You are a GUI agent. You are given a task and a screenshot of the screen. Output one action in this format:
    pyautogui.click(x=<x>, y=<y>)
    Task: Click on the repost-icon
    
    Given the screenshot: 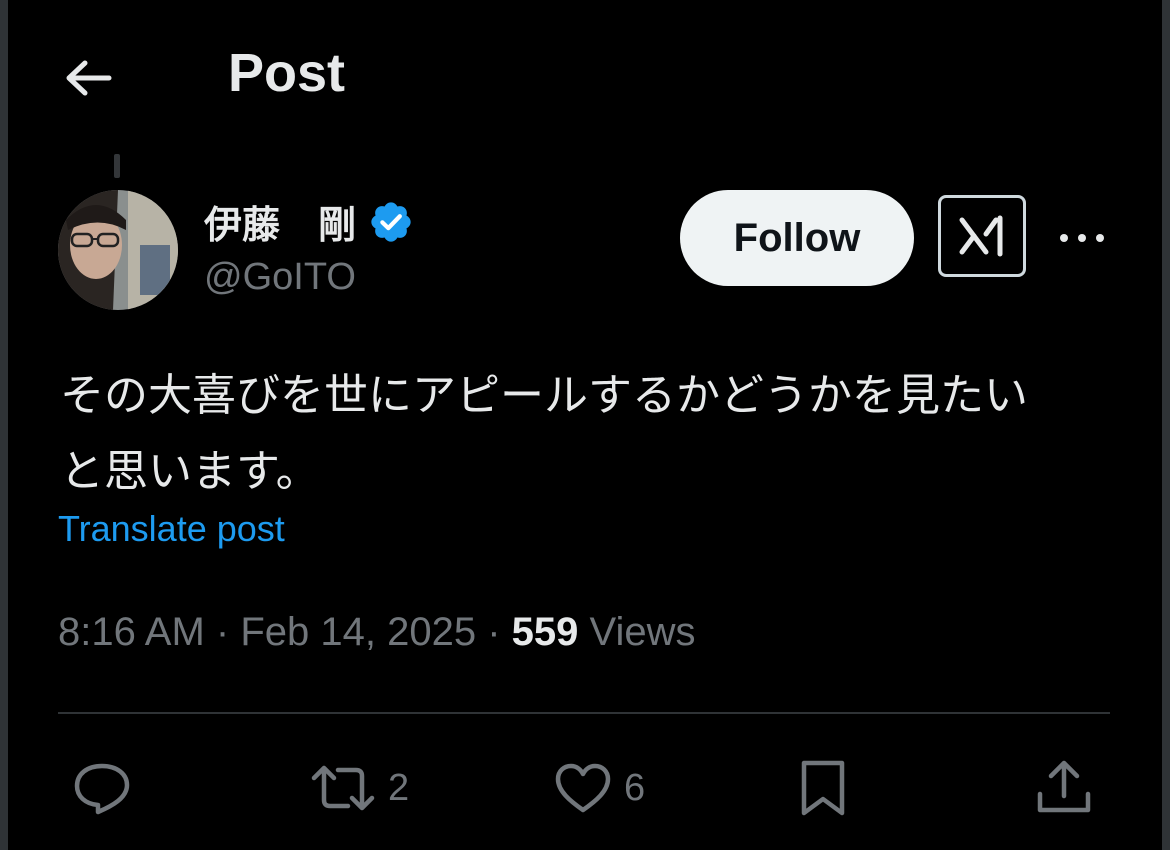 What is the action you would take?
    pyautogui.click(x=343, y=788)
    